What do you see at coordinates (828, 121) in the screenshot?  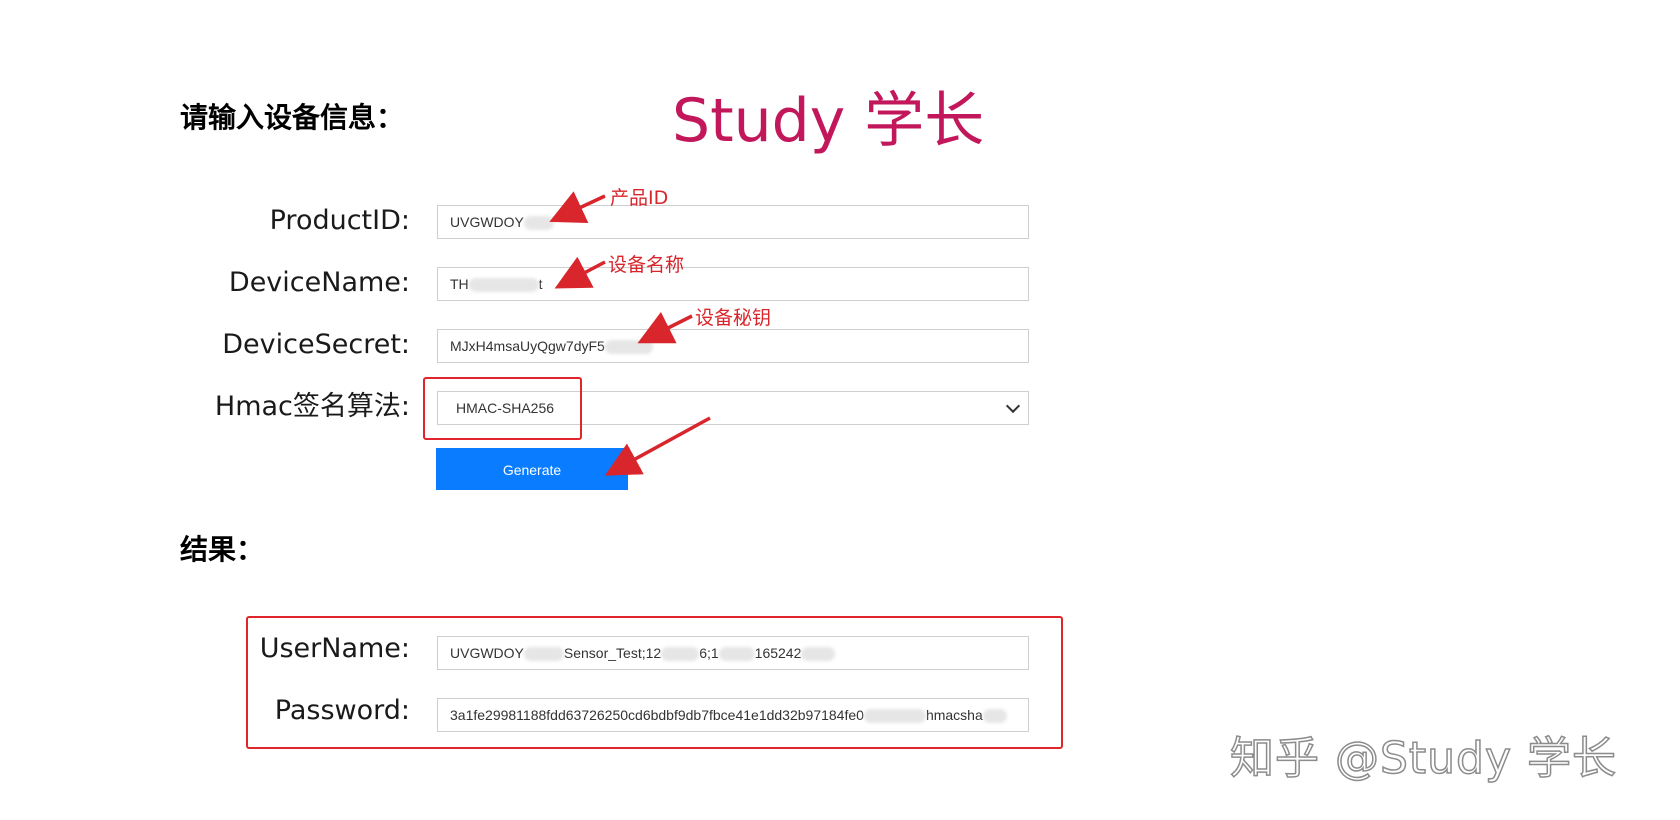 I see `brand-watermark-title: Study 学长` at bounding box center [828, 121].